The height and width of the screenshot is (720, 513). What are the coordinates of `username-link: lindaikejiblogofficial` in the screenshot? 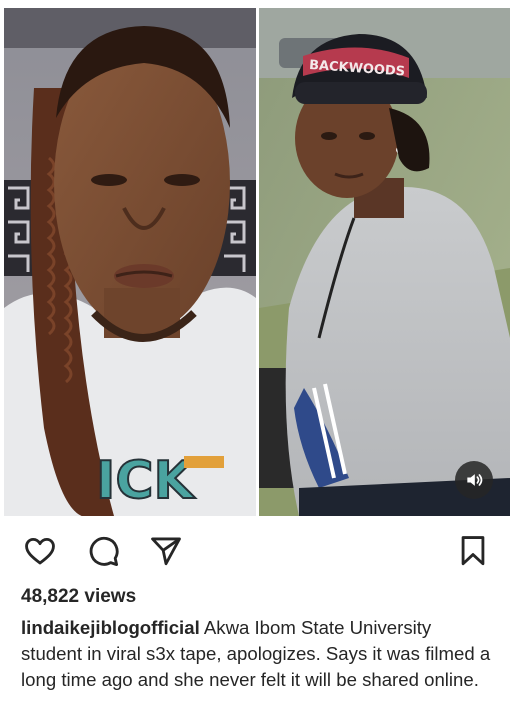 It's located at (110, 627).